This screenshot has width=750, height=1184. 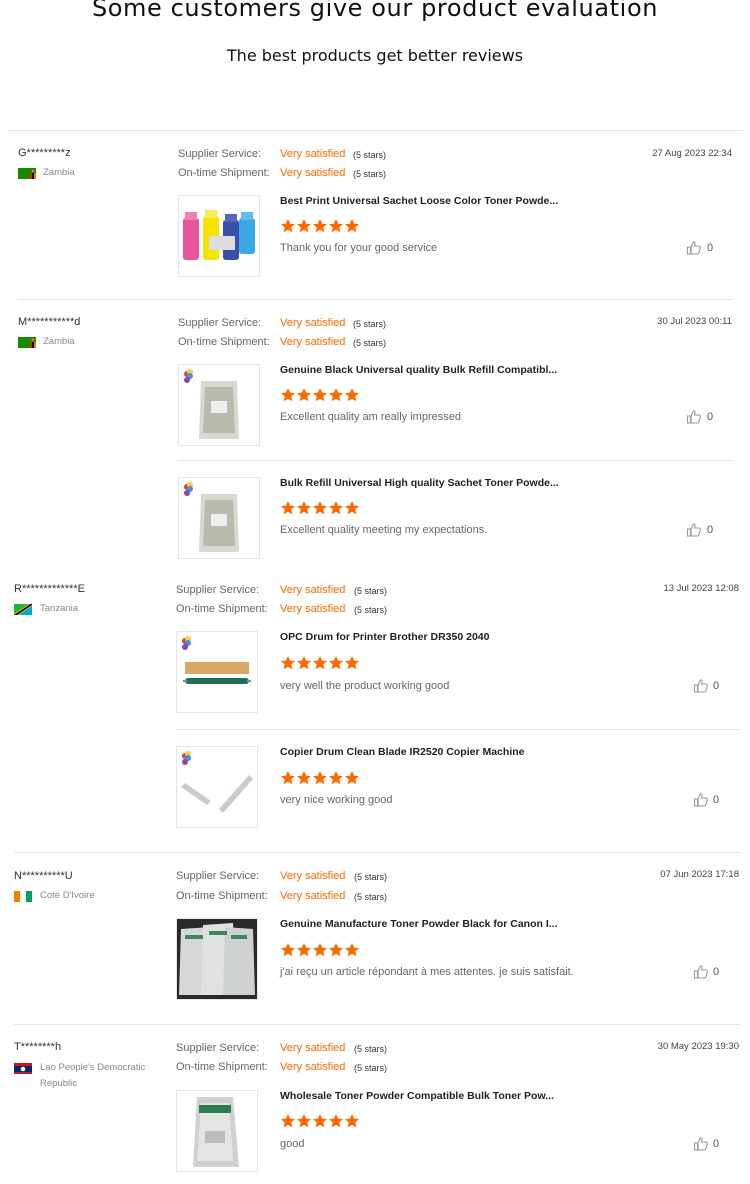 What do you see at coordinates (375, 130) in the screenshot?
I see `top-divider` at bounding box center [375, 130].